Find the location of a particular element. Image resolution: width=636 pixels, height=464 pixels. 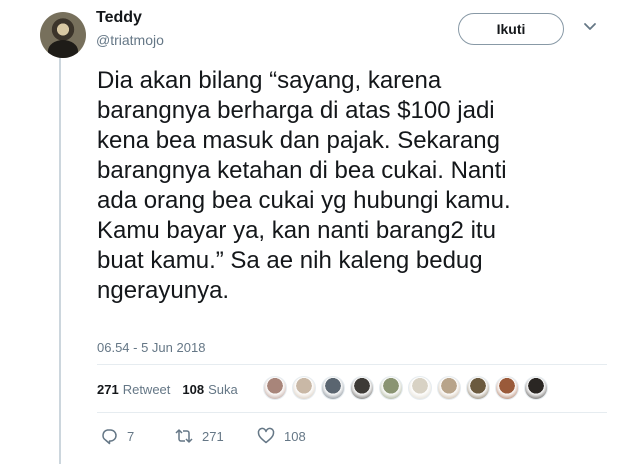

author-avatar is located at coordinates (63, 35).